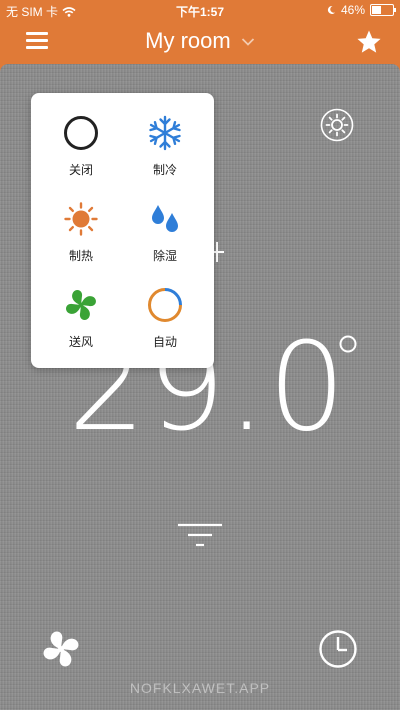 The width and height of the screenshot is (400, 710). I want to click on moon-icon, so click(331, 9).